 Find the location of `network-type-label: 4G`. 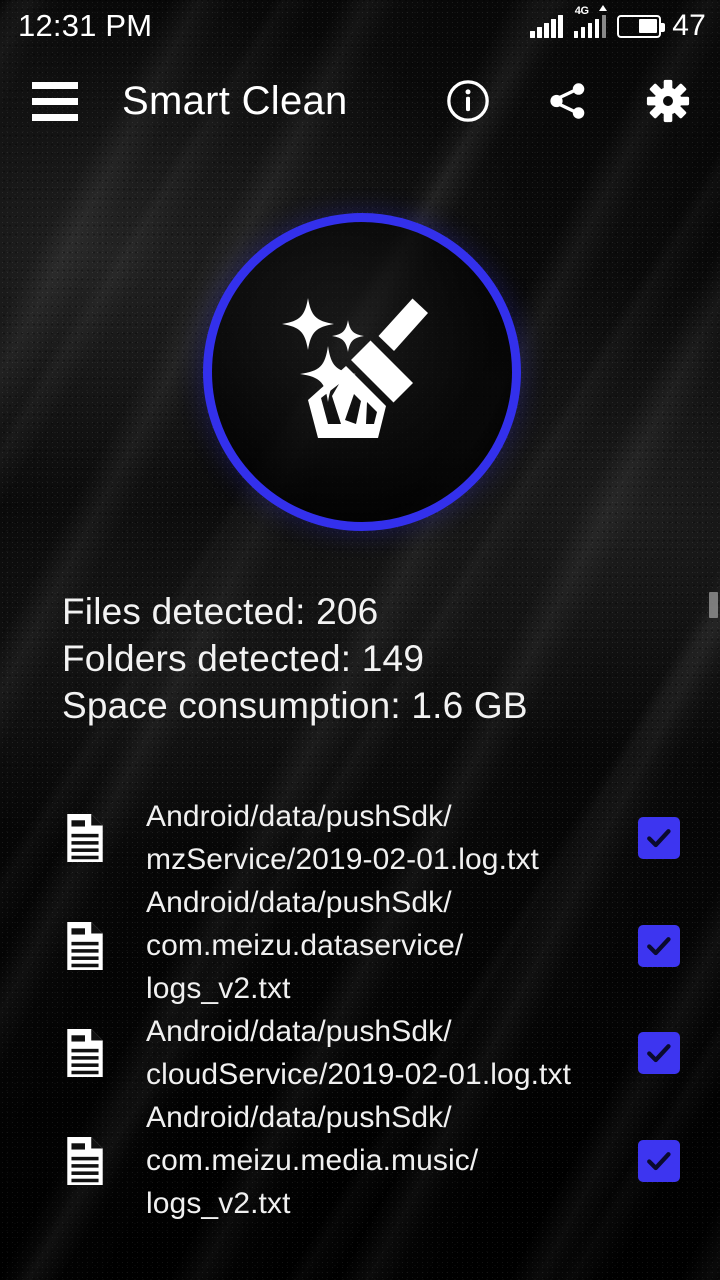

network-type-label: 4G is located at coordinates (581, 11).